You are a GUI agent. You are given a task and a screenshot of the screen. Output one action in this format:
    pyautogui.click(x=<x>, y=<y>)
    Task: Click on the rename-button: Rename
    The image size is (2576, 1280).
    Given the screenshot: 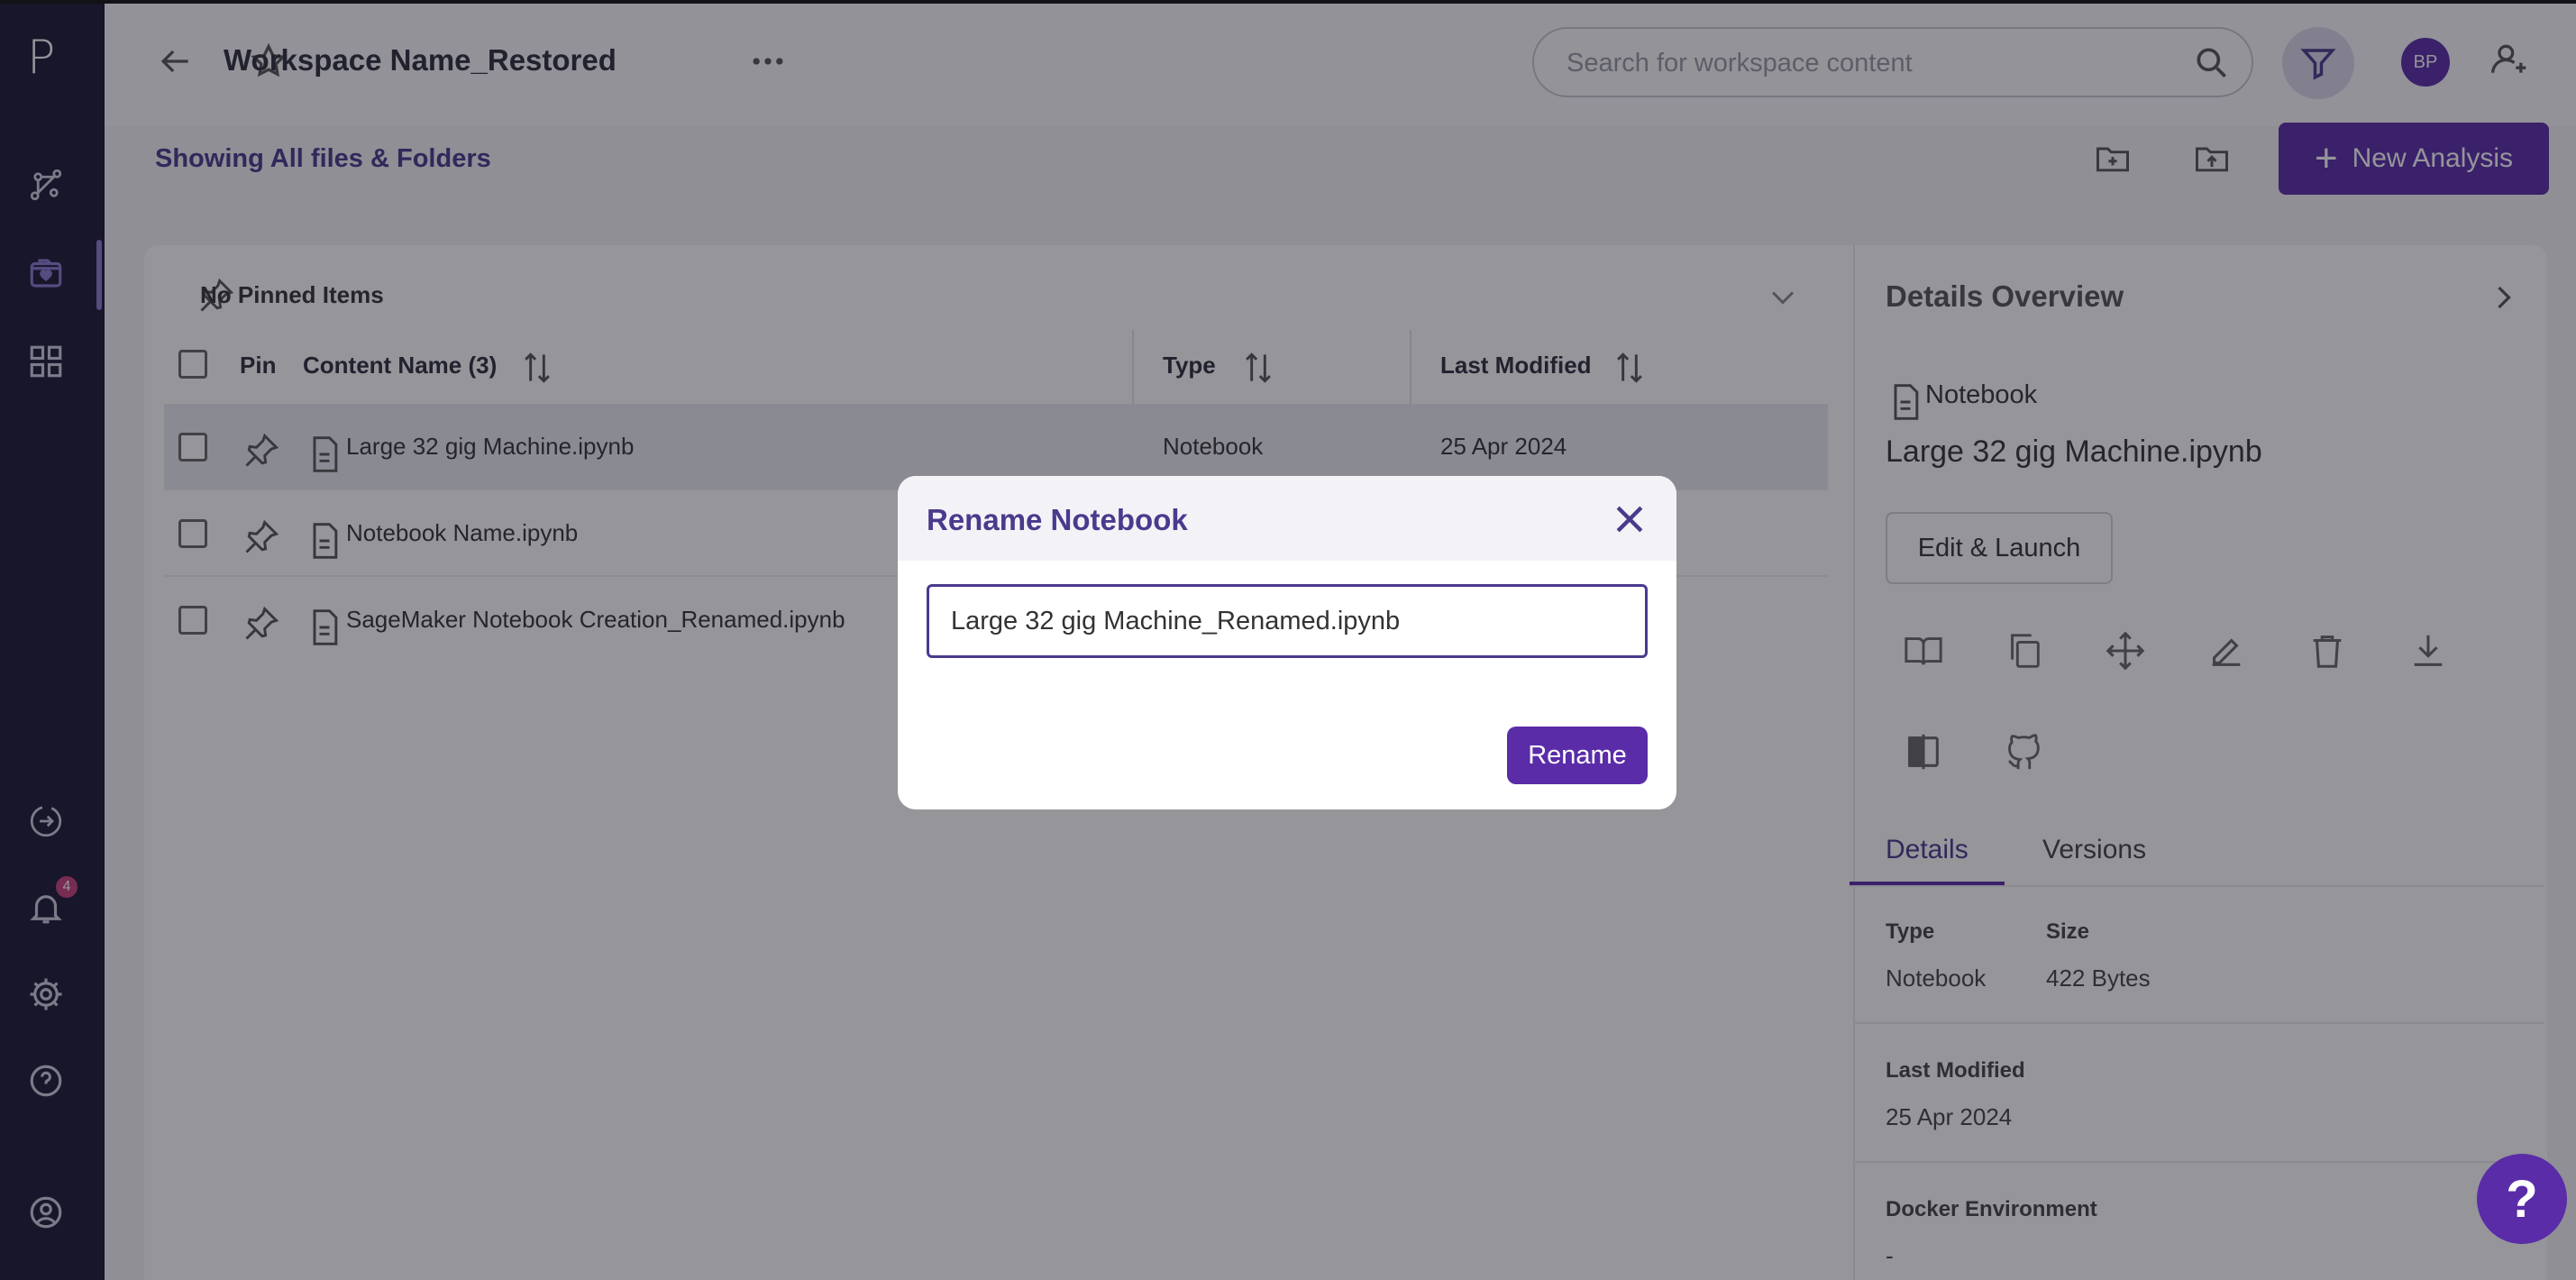 What is the action you would take?
    pyautogui.click(x=1577, y=755)
    